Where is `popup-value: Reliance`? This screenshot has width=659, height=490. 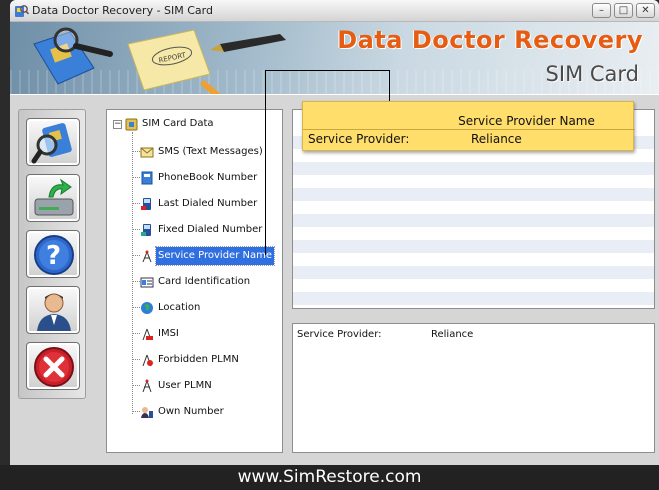 popup-value: Reliance is located at coordinates (496, 139).